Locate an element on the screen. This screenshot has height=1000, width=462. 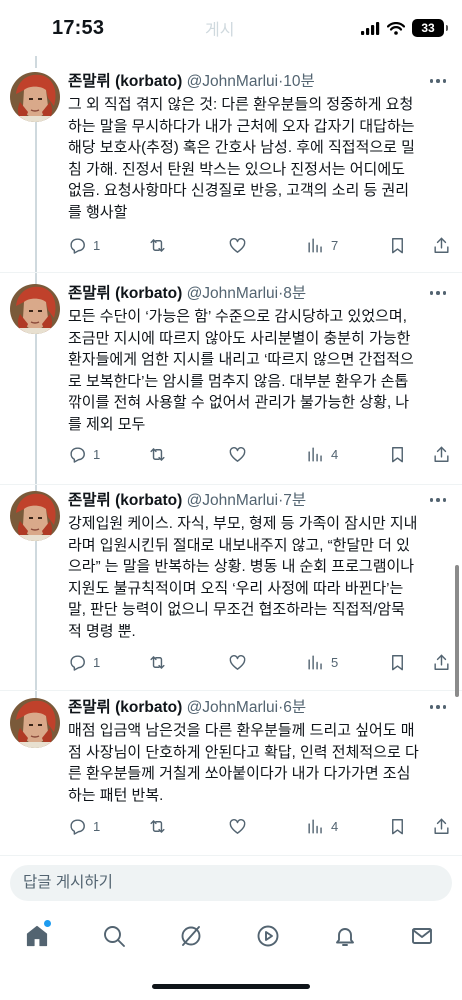
view-count: 7 is located at coordinates (335, 245).